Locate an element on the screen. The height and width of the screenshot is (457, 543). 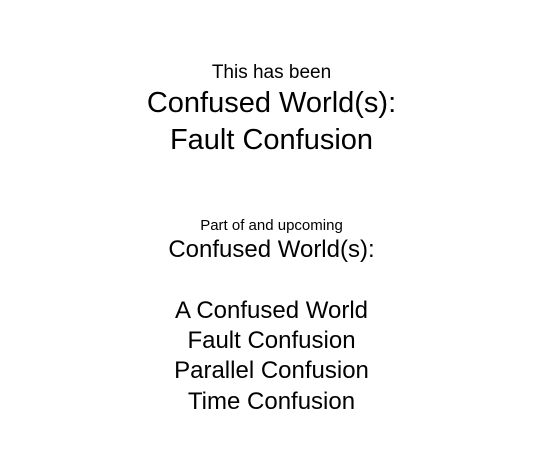
series-item: A Confused World is located at coordinates (271, 310).